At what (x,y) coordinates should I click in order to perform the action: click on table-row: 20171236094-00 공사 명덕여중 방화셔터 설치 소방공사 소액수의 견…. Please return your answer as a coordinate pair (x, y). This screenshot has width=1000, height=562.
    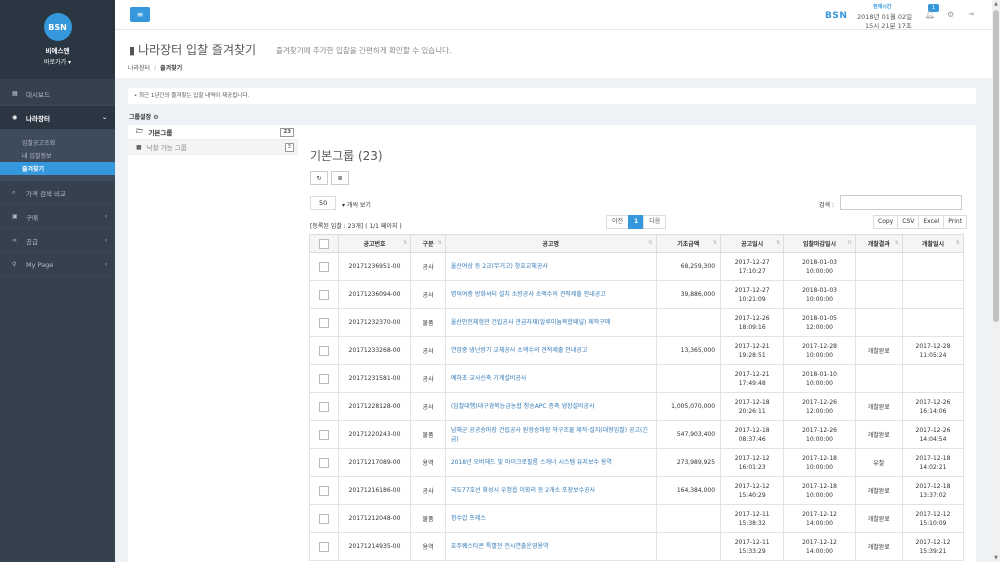
    Looking at the image, I should click on (637, 294).